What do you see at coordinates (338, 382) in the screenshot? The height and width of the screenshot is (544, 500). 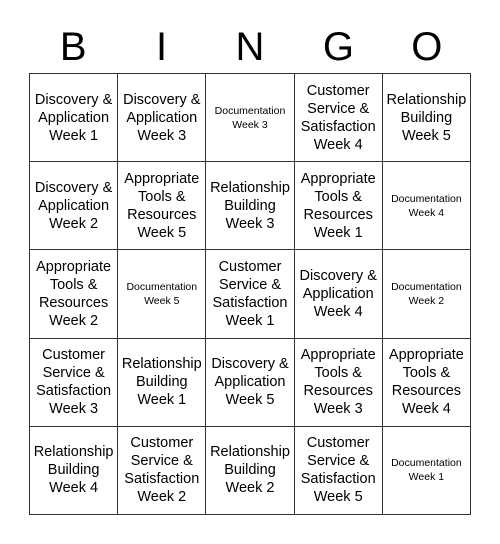 I see `bingo-cell: Appropriate Tools & Resources Week 3` at bounding box center [338, 382].